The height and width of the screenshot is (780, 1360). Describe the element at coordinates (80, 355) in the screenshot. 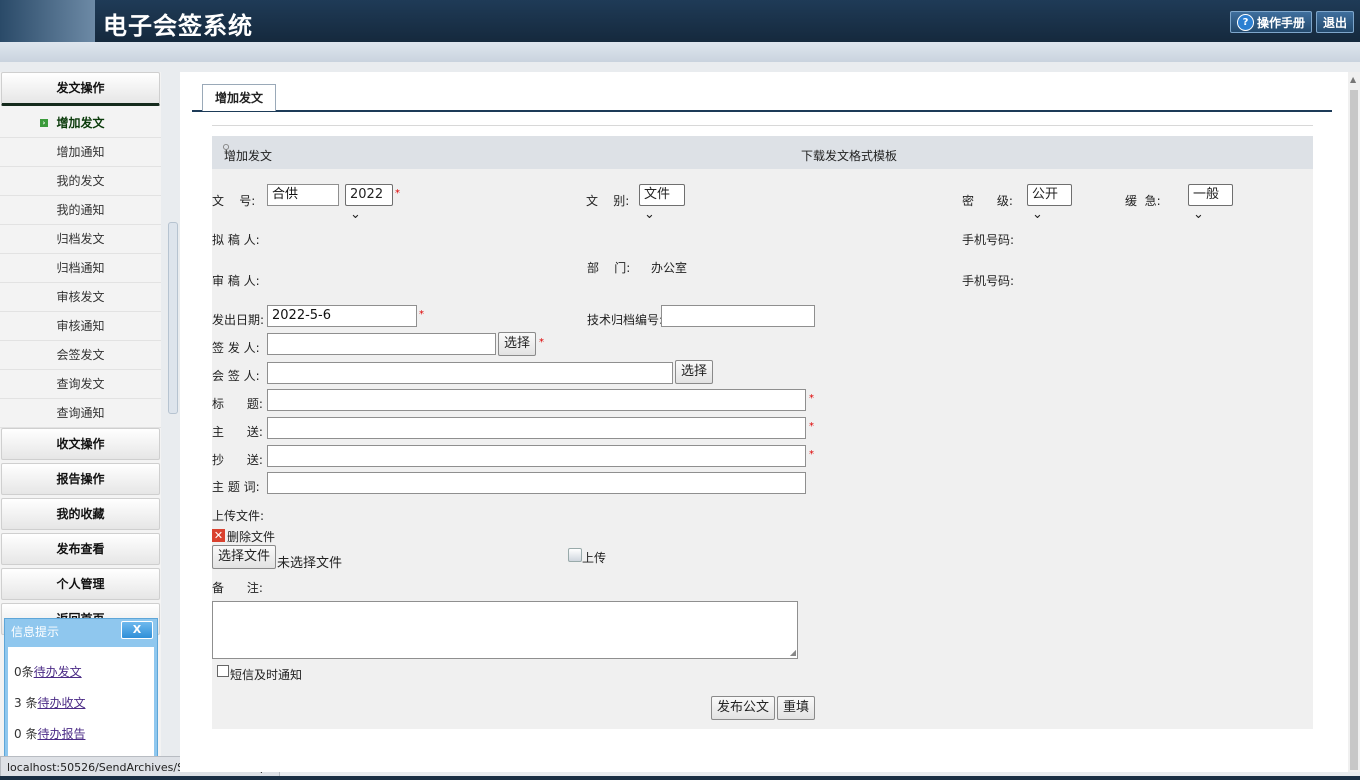

I see `sidebar-item-cosign-send: 会签发文` at that location.